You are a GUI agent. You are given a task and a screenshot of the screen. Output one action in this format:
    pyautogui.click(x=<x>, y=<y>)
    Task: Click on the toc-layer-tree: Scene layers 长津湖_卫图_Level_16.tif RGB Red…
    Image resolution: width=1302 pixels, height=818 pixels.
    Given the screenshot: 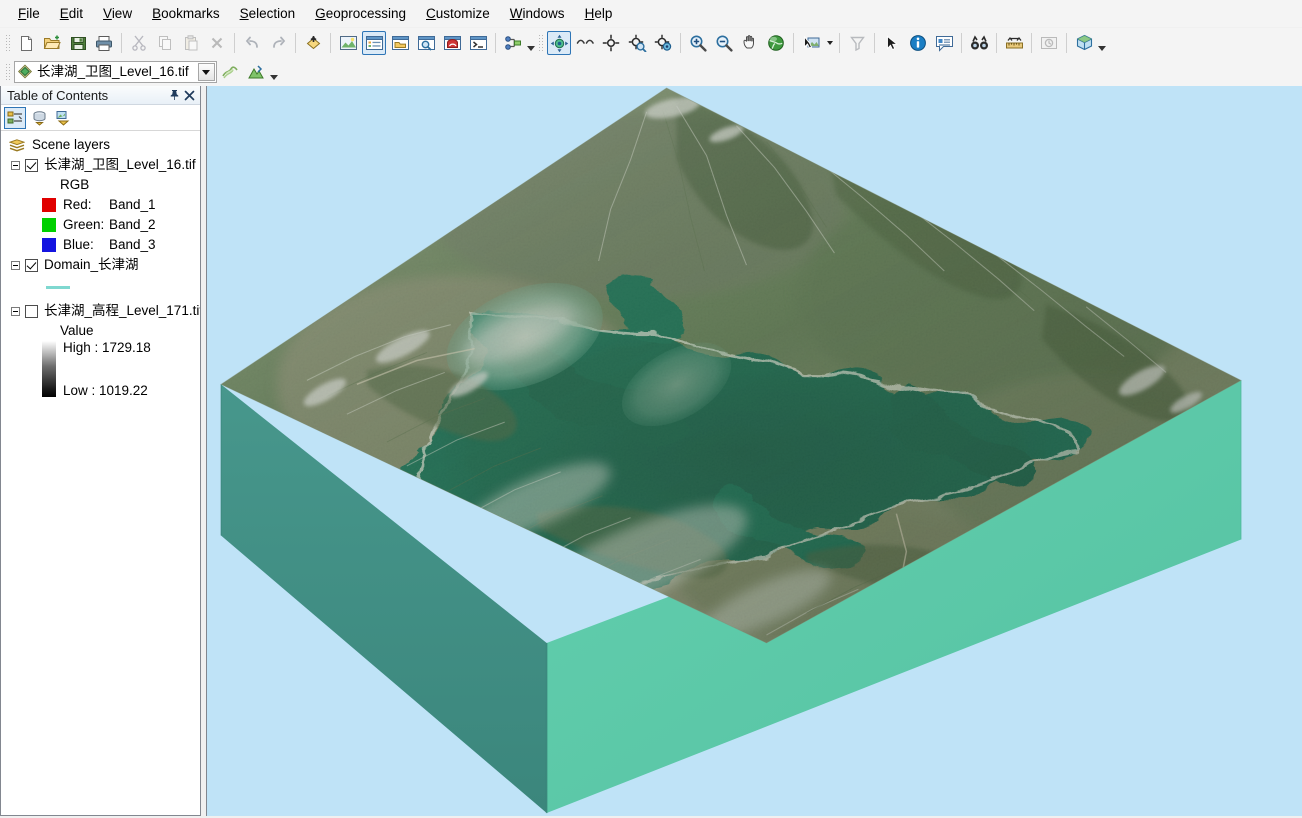 What is the action you would take?
    pyautogui.click(x=100, y=473)
    